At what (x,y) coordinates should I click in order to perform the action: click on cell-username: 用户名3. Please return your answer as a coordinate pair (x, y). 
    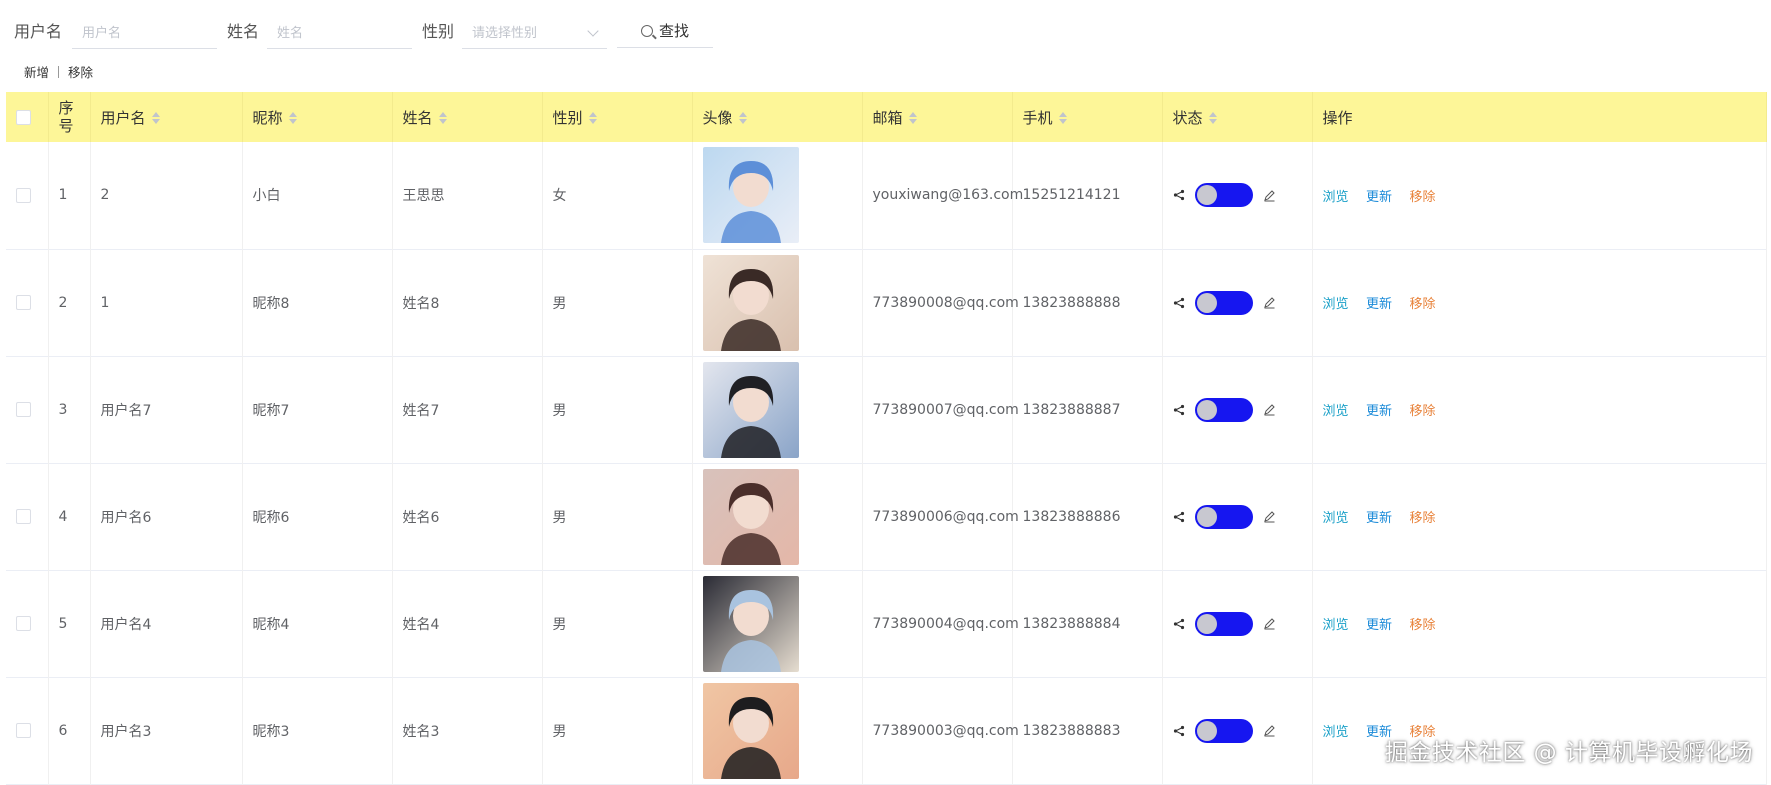
    Looking at the image, I should click on (166, 730).